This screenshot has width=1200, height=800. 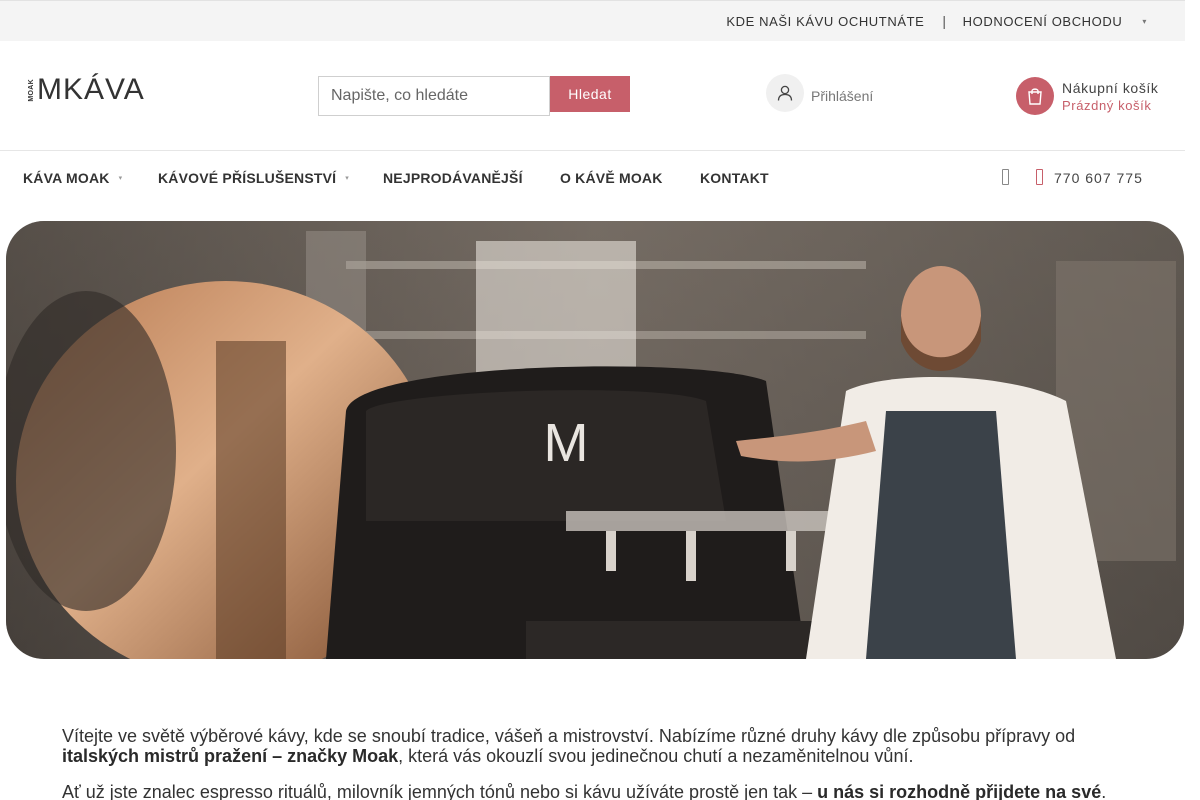 What do you see at coordinates (842, 96) in the screenshot?
I see `login-label: Přihlášení` at bounding box center [842, 96].